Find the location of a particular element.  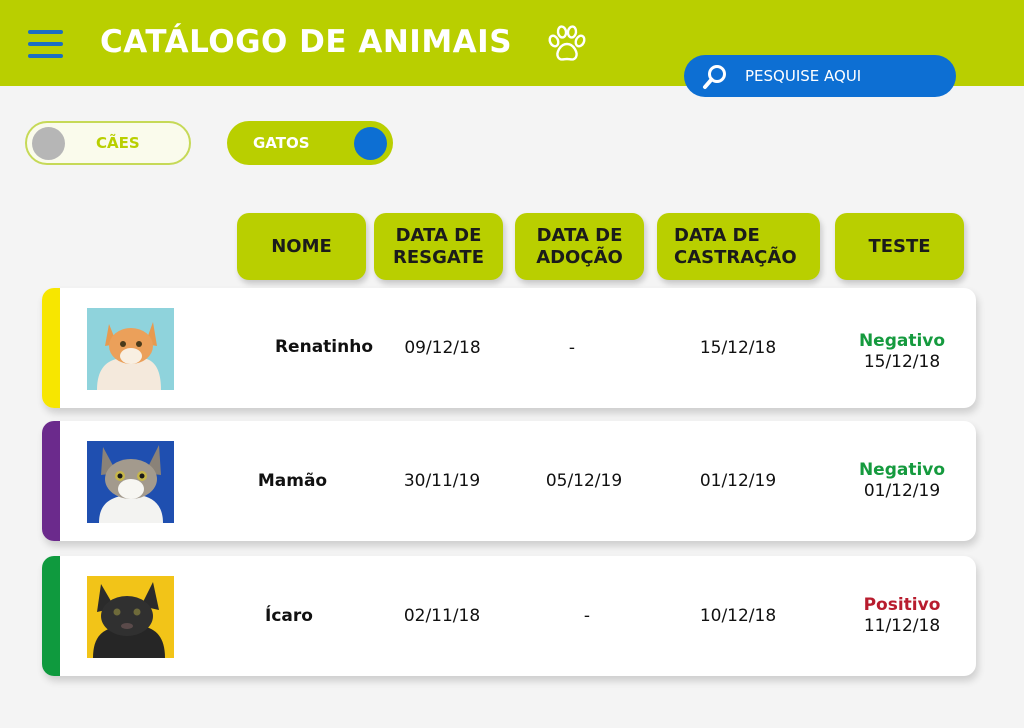

animal-name: Ícaro is located at coordinates (289, 616).